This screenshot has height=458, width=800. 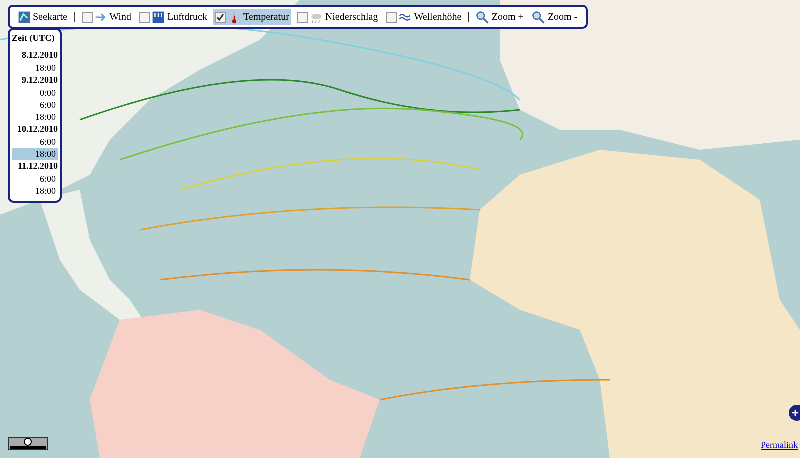 I want to click on layer-toggle: Wind, so click(x=107, y=17).